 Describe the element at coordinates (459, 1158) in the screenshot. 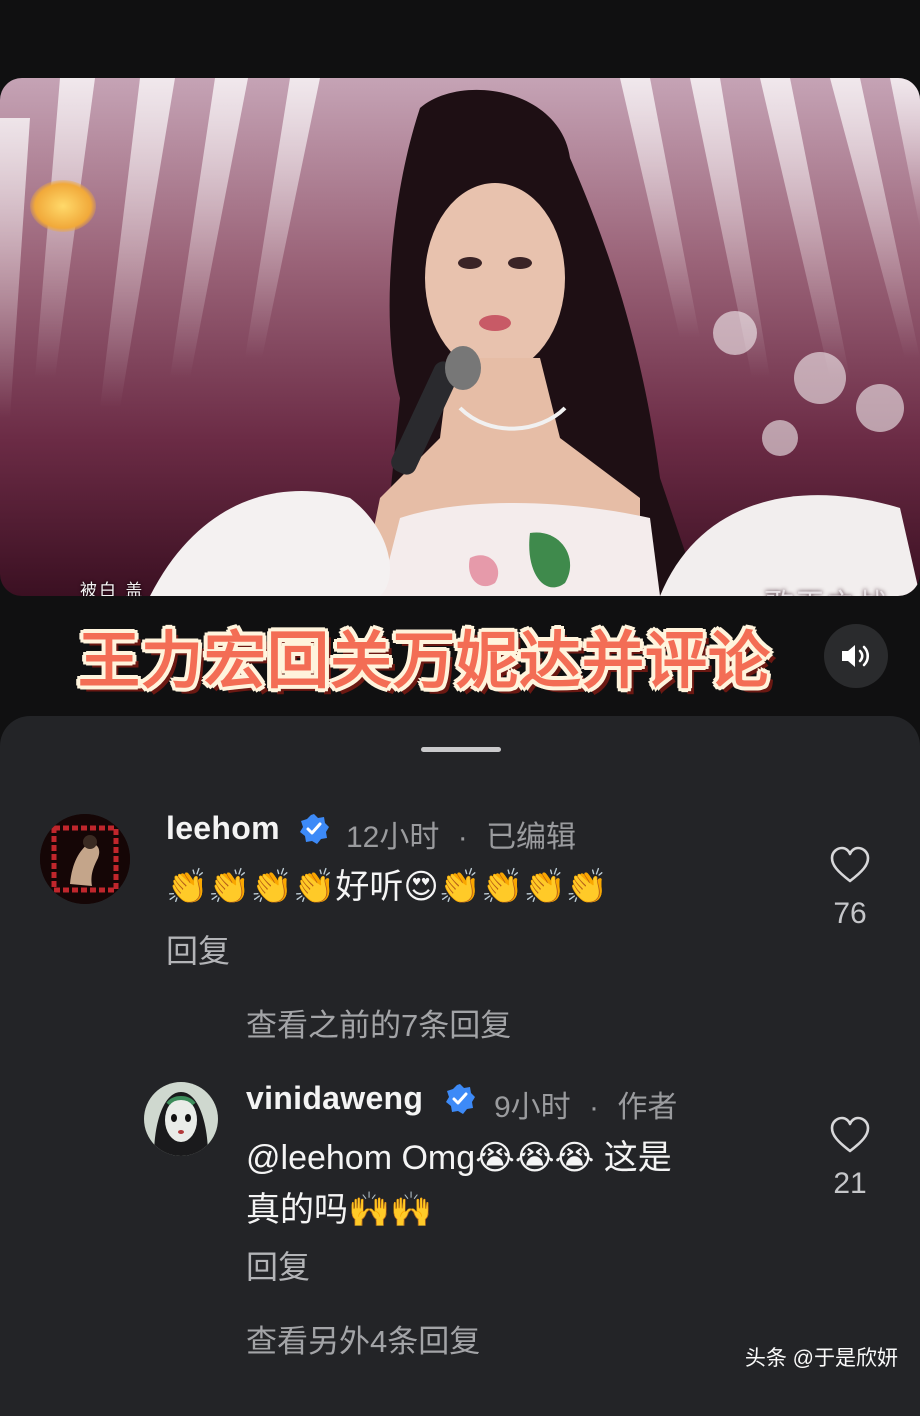

I see `comment-text-line: @leehom Omg😭😭😭 这是` at that location.